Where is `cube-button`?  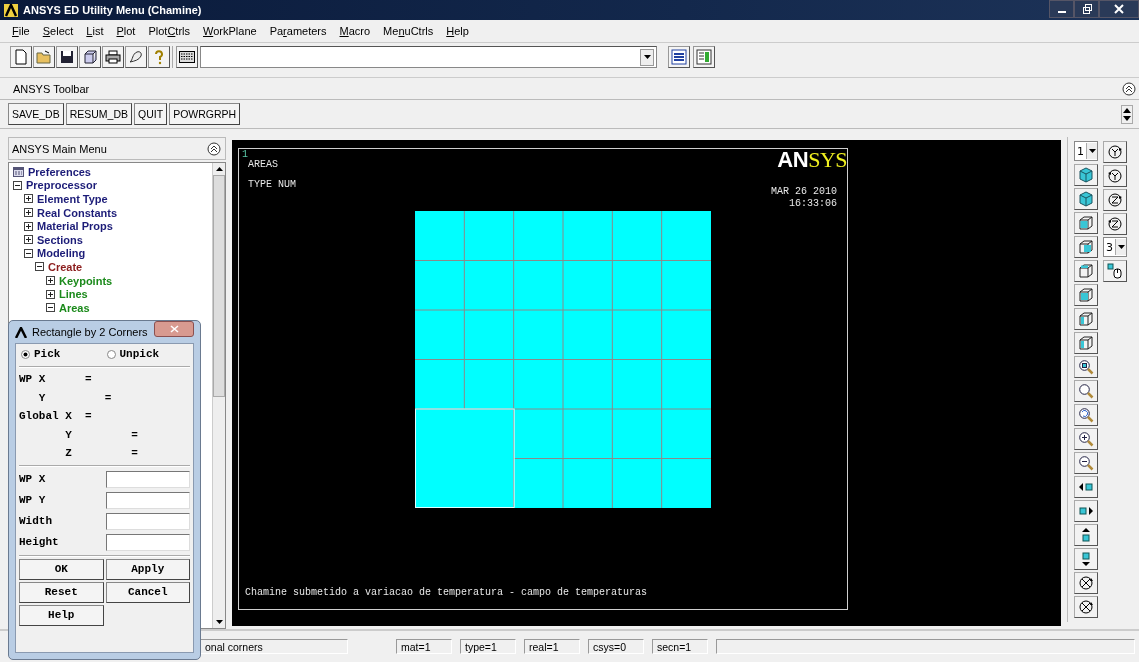 cube-button is located at coordinates (90, 57).